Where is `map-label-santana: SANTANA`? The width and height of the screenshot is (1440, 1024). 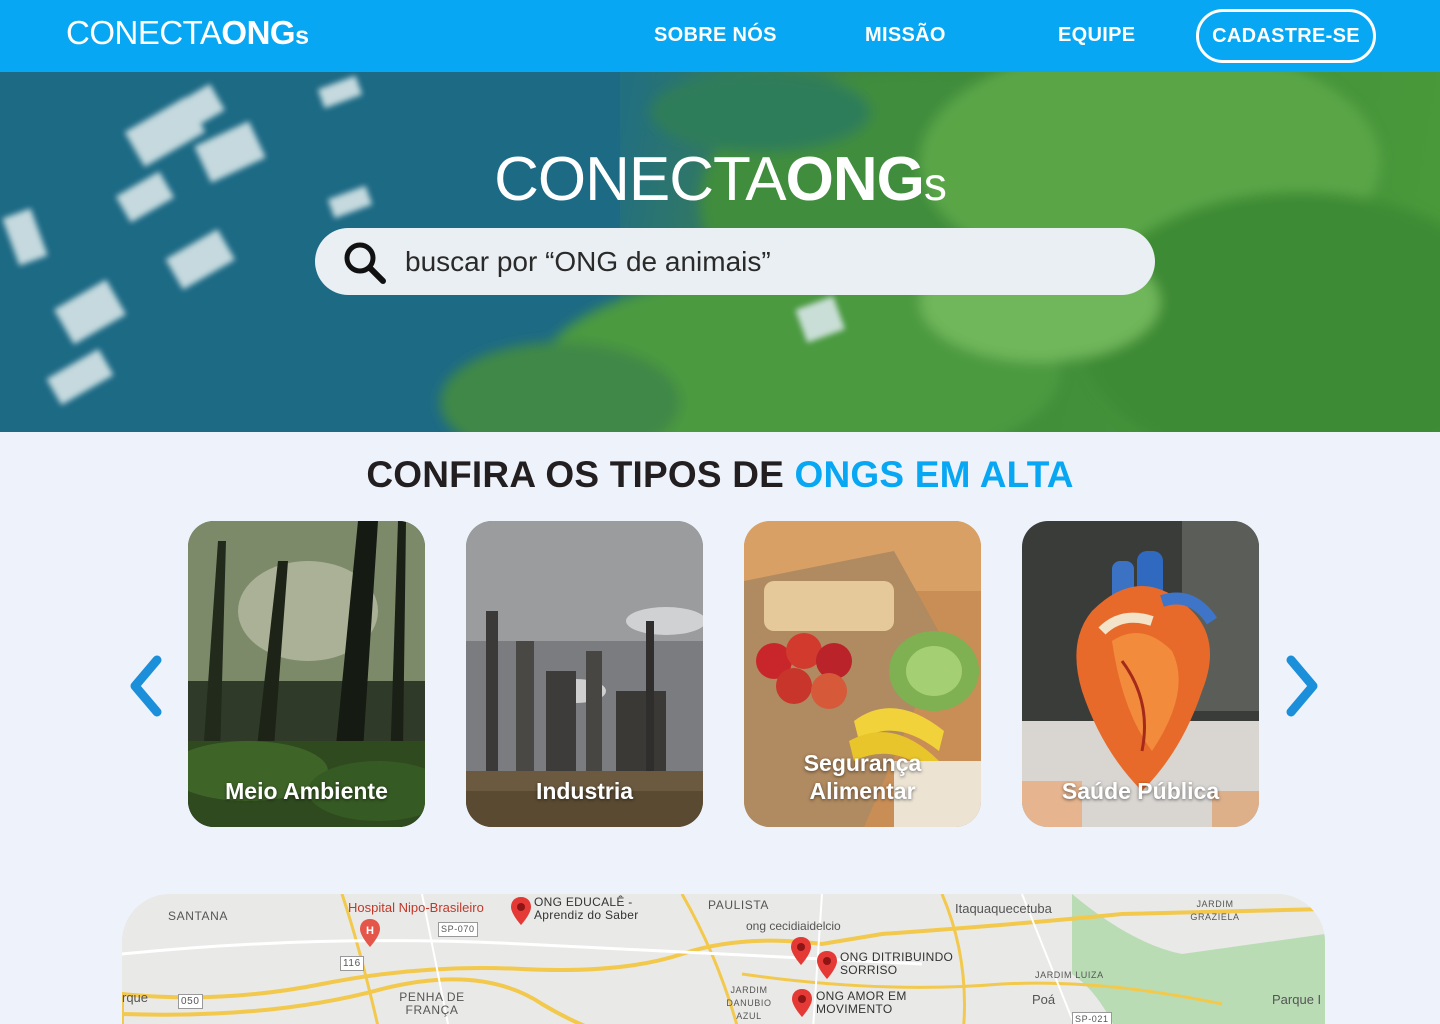 map-label-santana: SANTANA is located at coordinates (198, 916).